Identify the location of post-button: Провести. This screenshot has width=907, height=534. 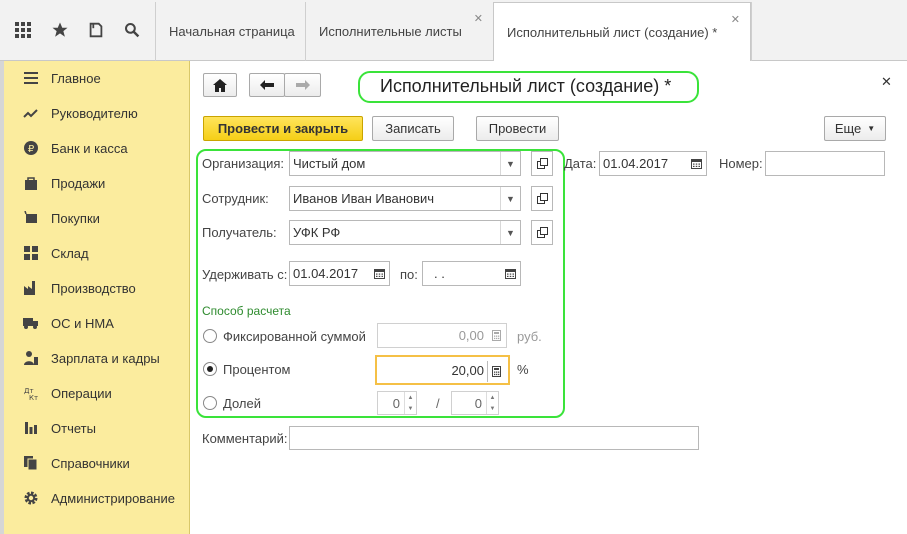
(517, 128).